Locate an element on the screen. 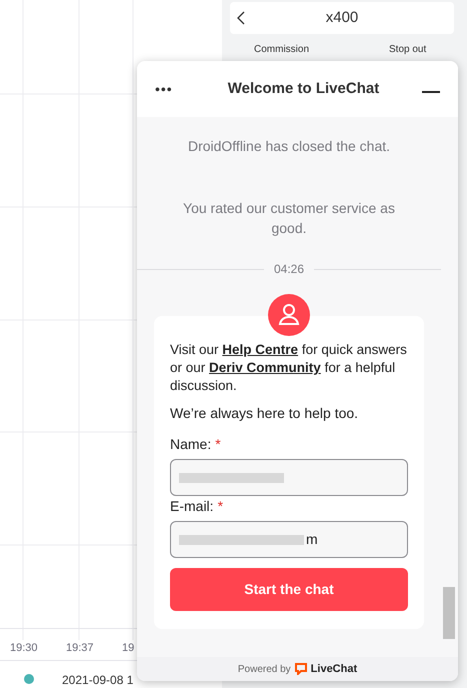  intro-text: Visit our Help Centre for quick answers or our Deriv Community for a helpful discussion. is located at coordinates (289, 368).